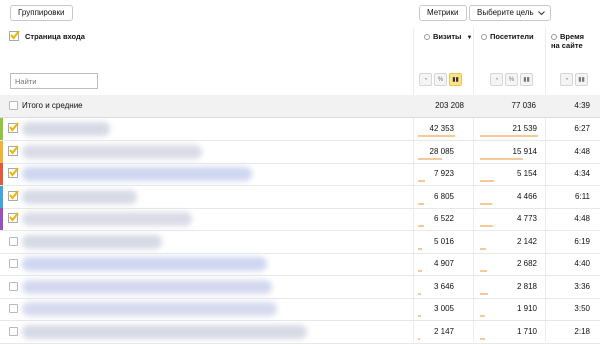 The image size is (600, 344). What do you see at coordinates (1, 196) in the screenshot?
I see `row-color-marker: #3fa5de` at bounding box center [1, 196].